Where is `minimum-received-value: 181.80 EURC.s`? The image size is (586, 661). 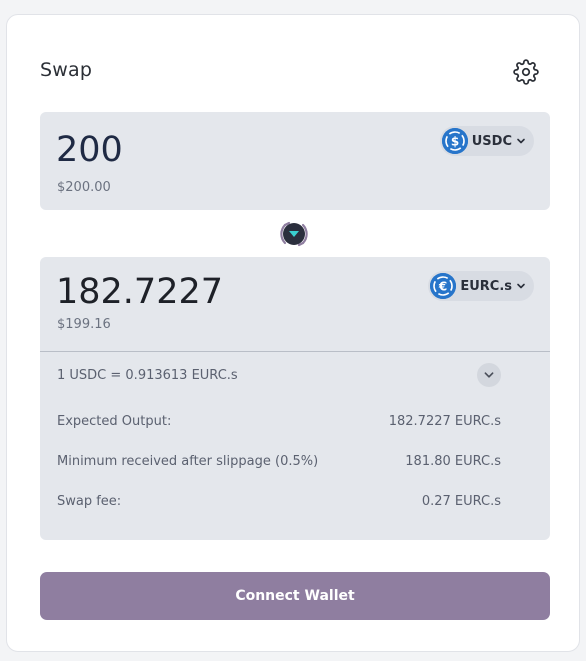 minimum-received-value: 181.80 EURC.s is located at coordinates (453, 461).